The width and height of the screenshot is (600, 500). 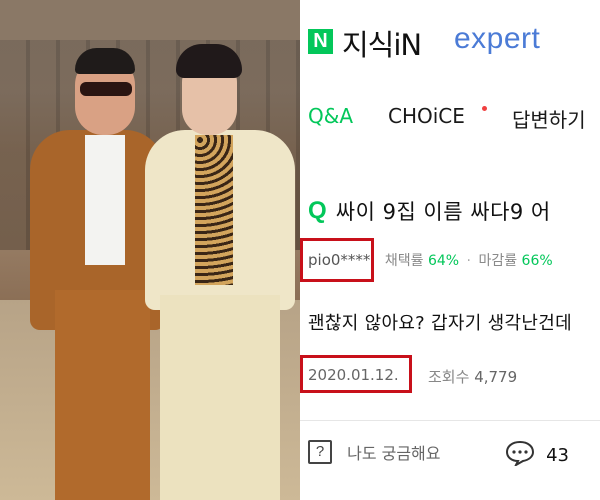 What do you see at coordinates (449, 377) in the screenshot?
I see `views-label: 조회수` at bounding box center [449, 377].